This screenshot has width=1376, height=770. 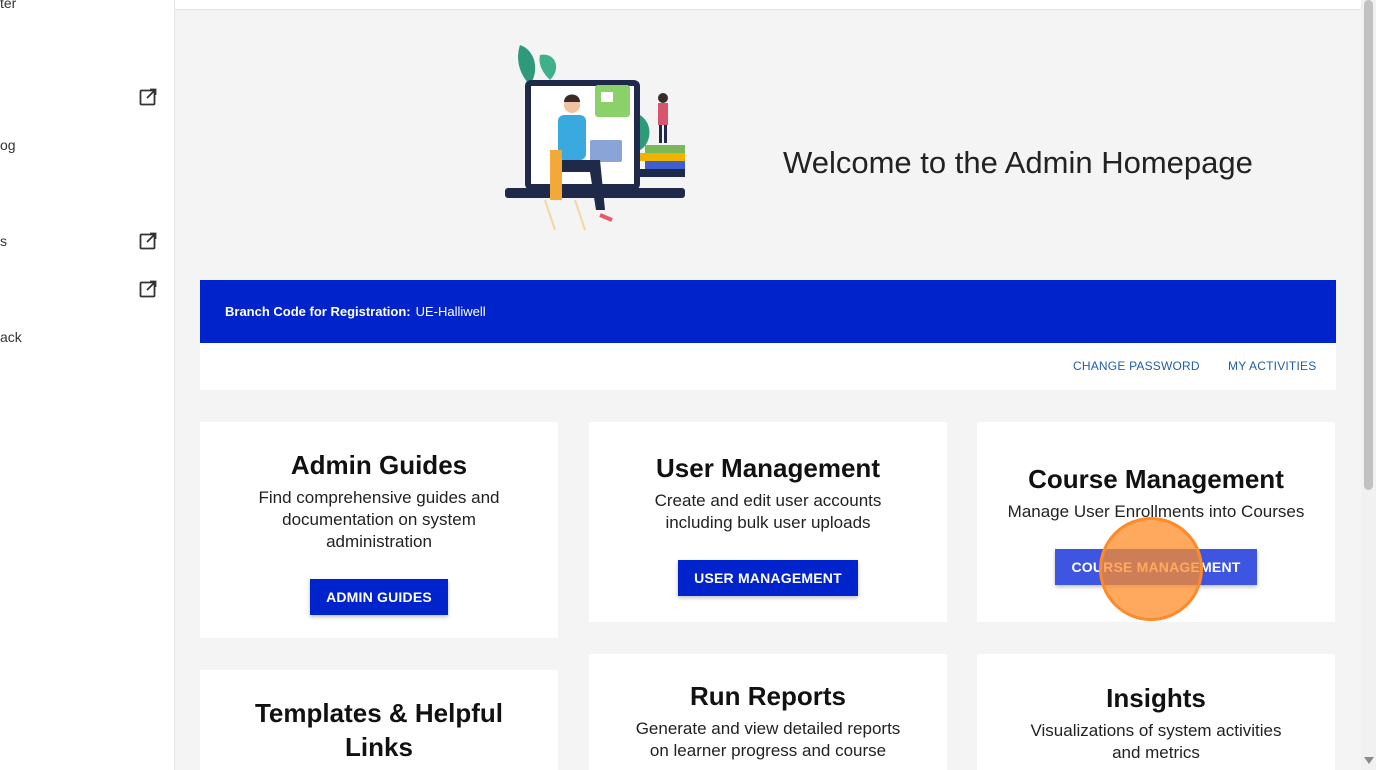 What do you see at coordinates (87, 145) in the screenshot?
I see `sidebar-item-3: og` at bounding box center [87, 145].